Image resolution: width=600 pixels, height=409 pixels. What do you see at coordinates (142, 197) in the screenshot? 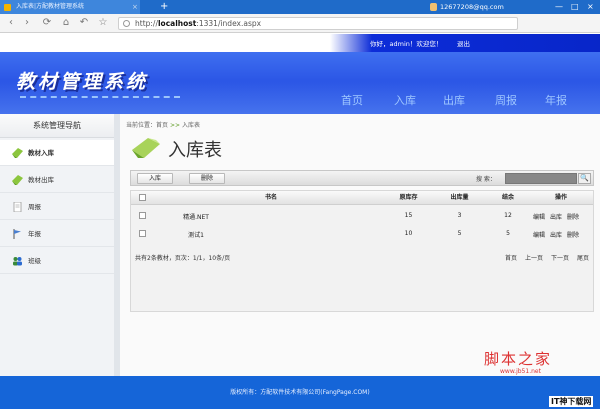
I see `select-all-checkbox` at bounding box center [142, 197].